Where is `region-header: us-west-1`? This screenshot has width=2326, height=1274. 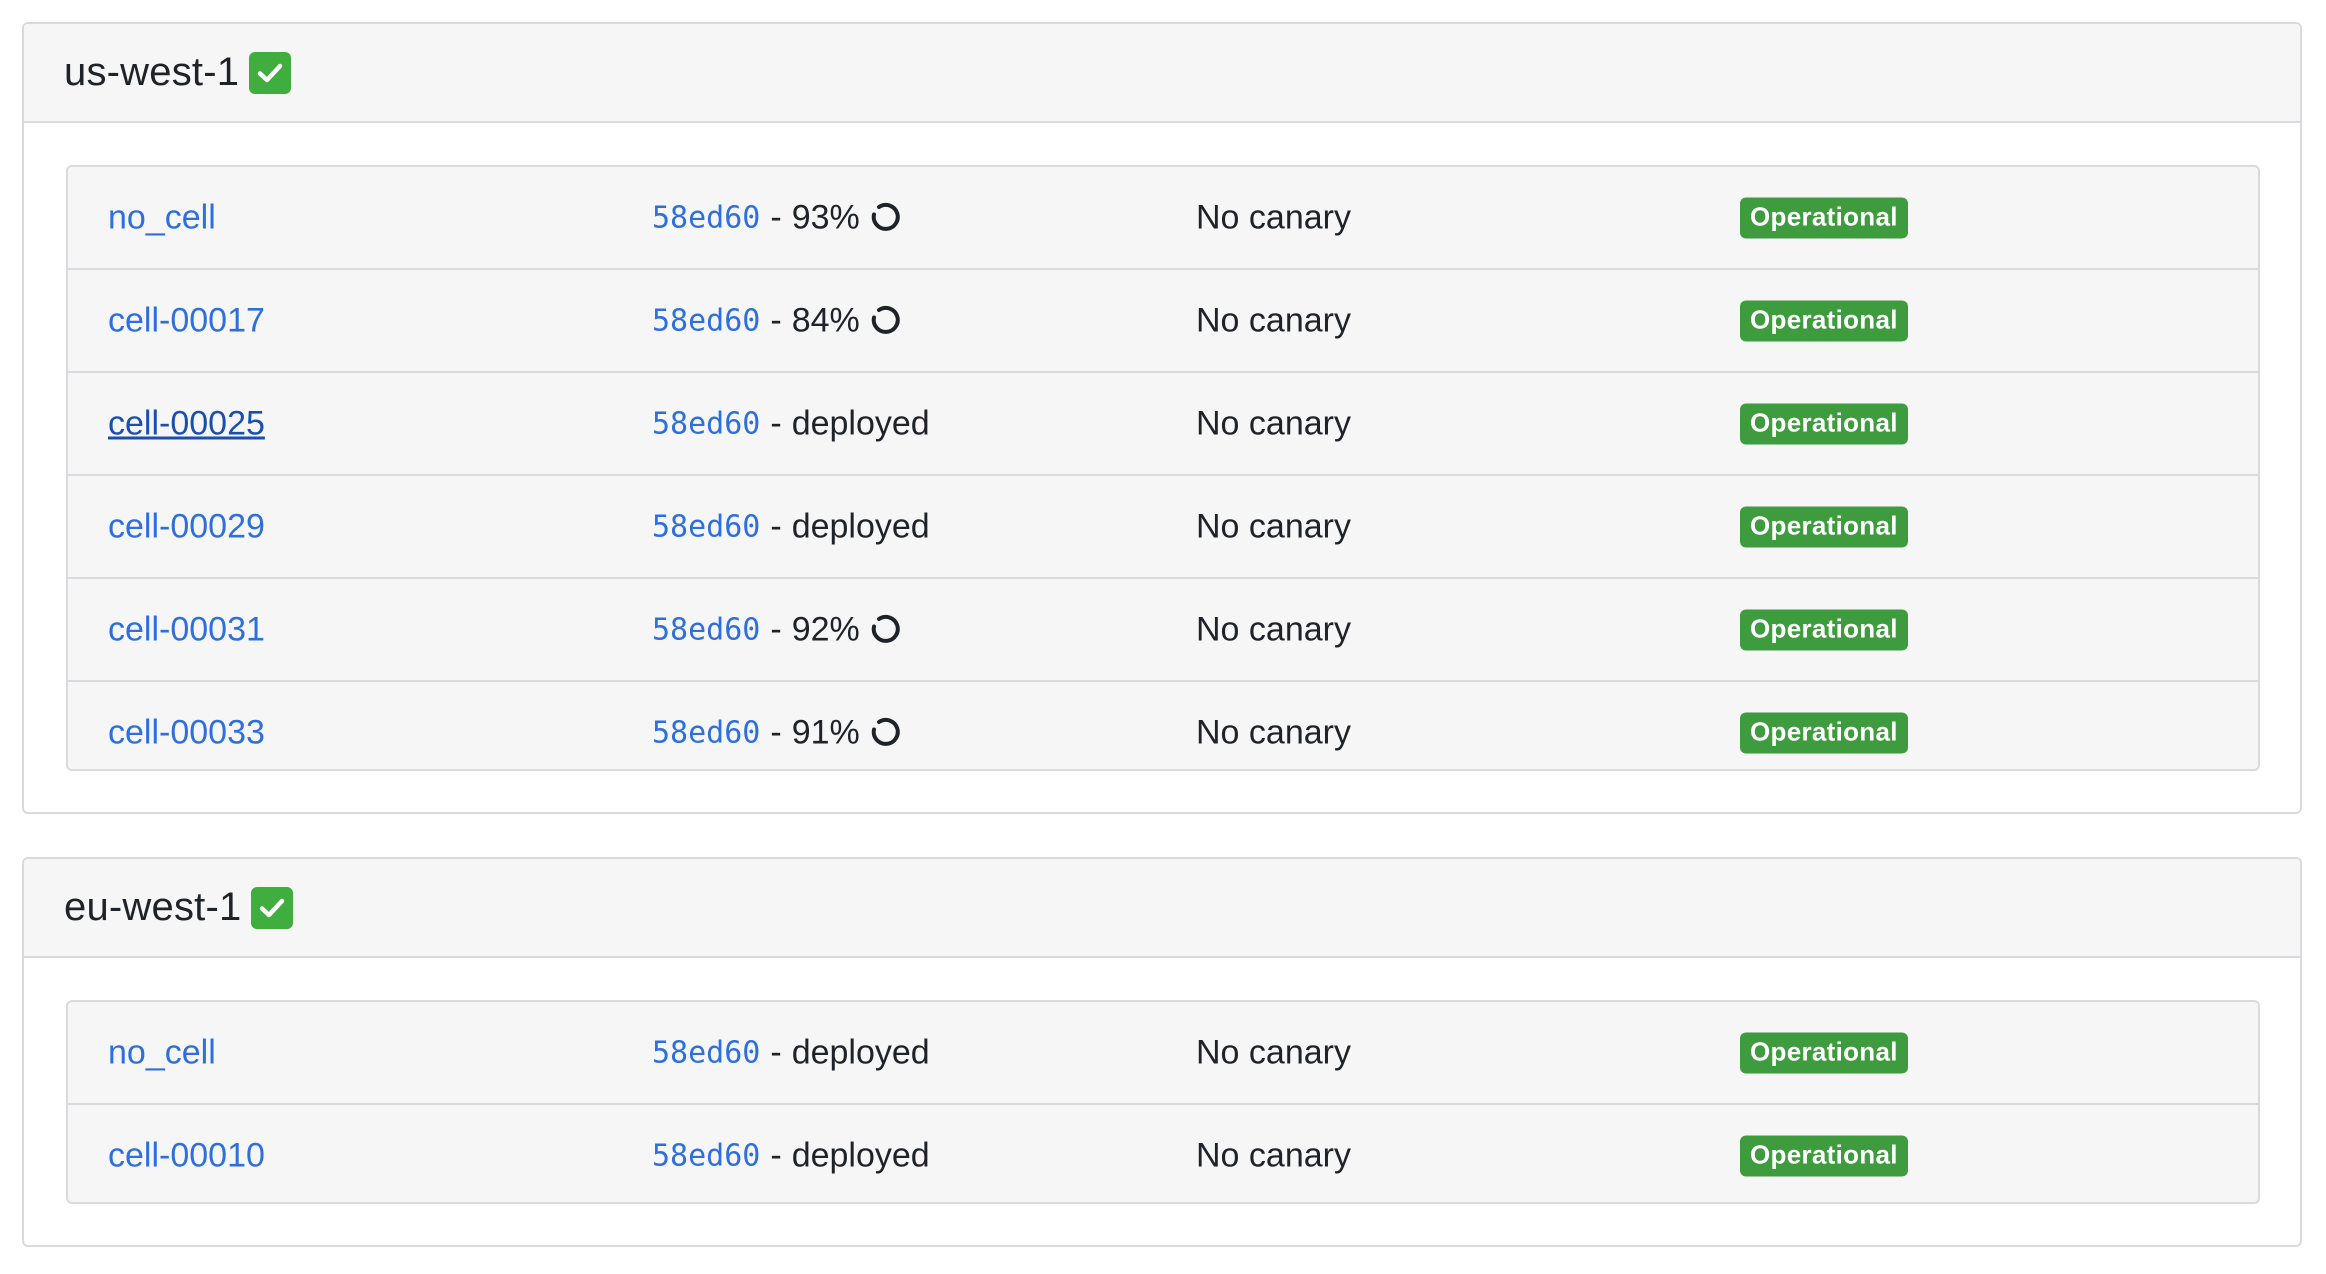
region-header: us-west-1 is located at coordinates (1162, 73).